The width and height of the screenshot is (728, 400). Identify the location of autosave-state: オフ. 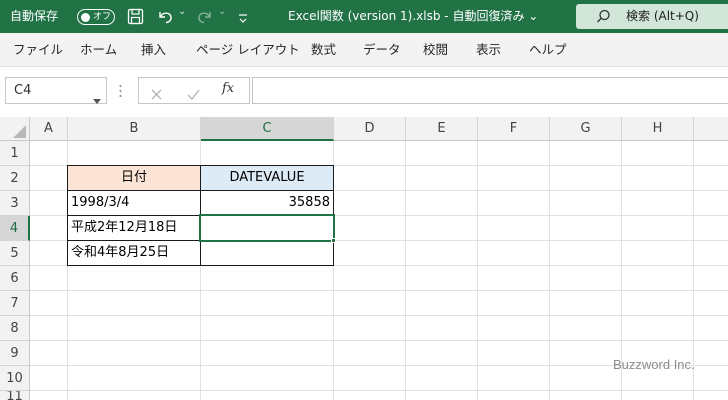
(102, 17).